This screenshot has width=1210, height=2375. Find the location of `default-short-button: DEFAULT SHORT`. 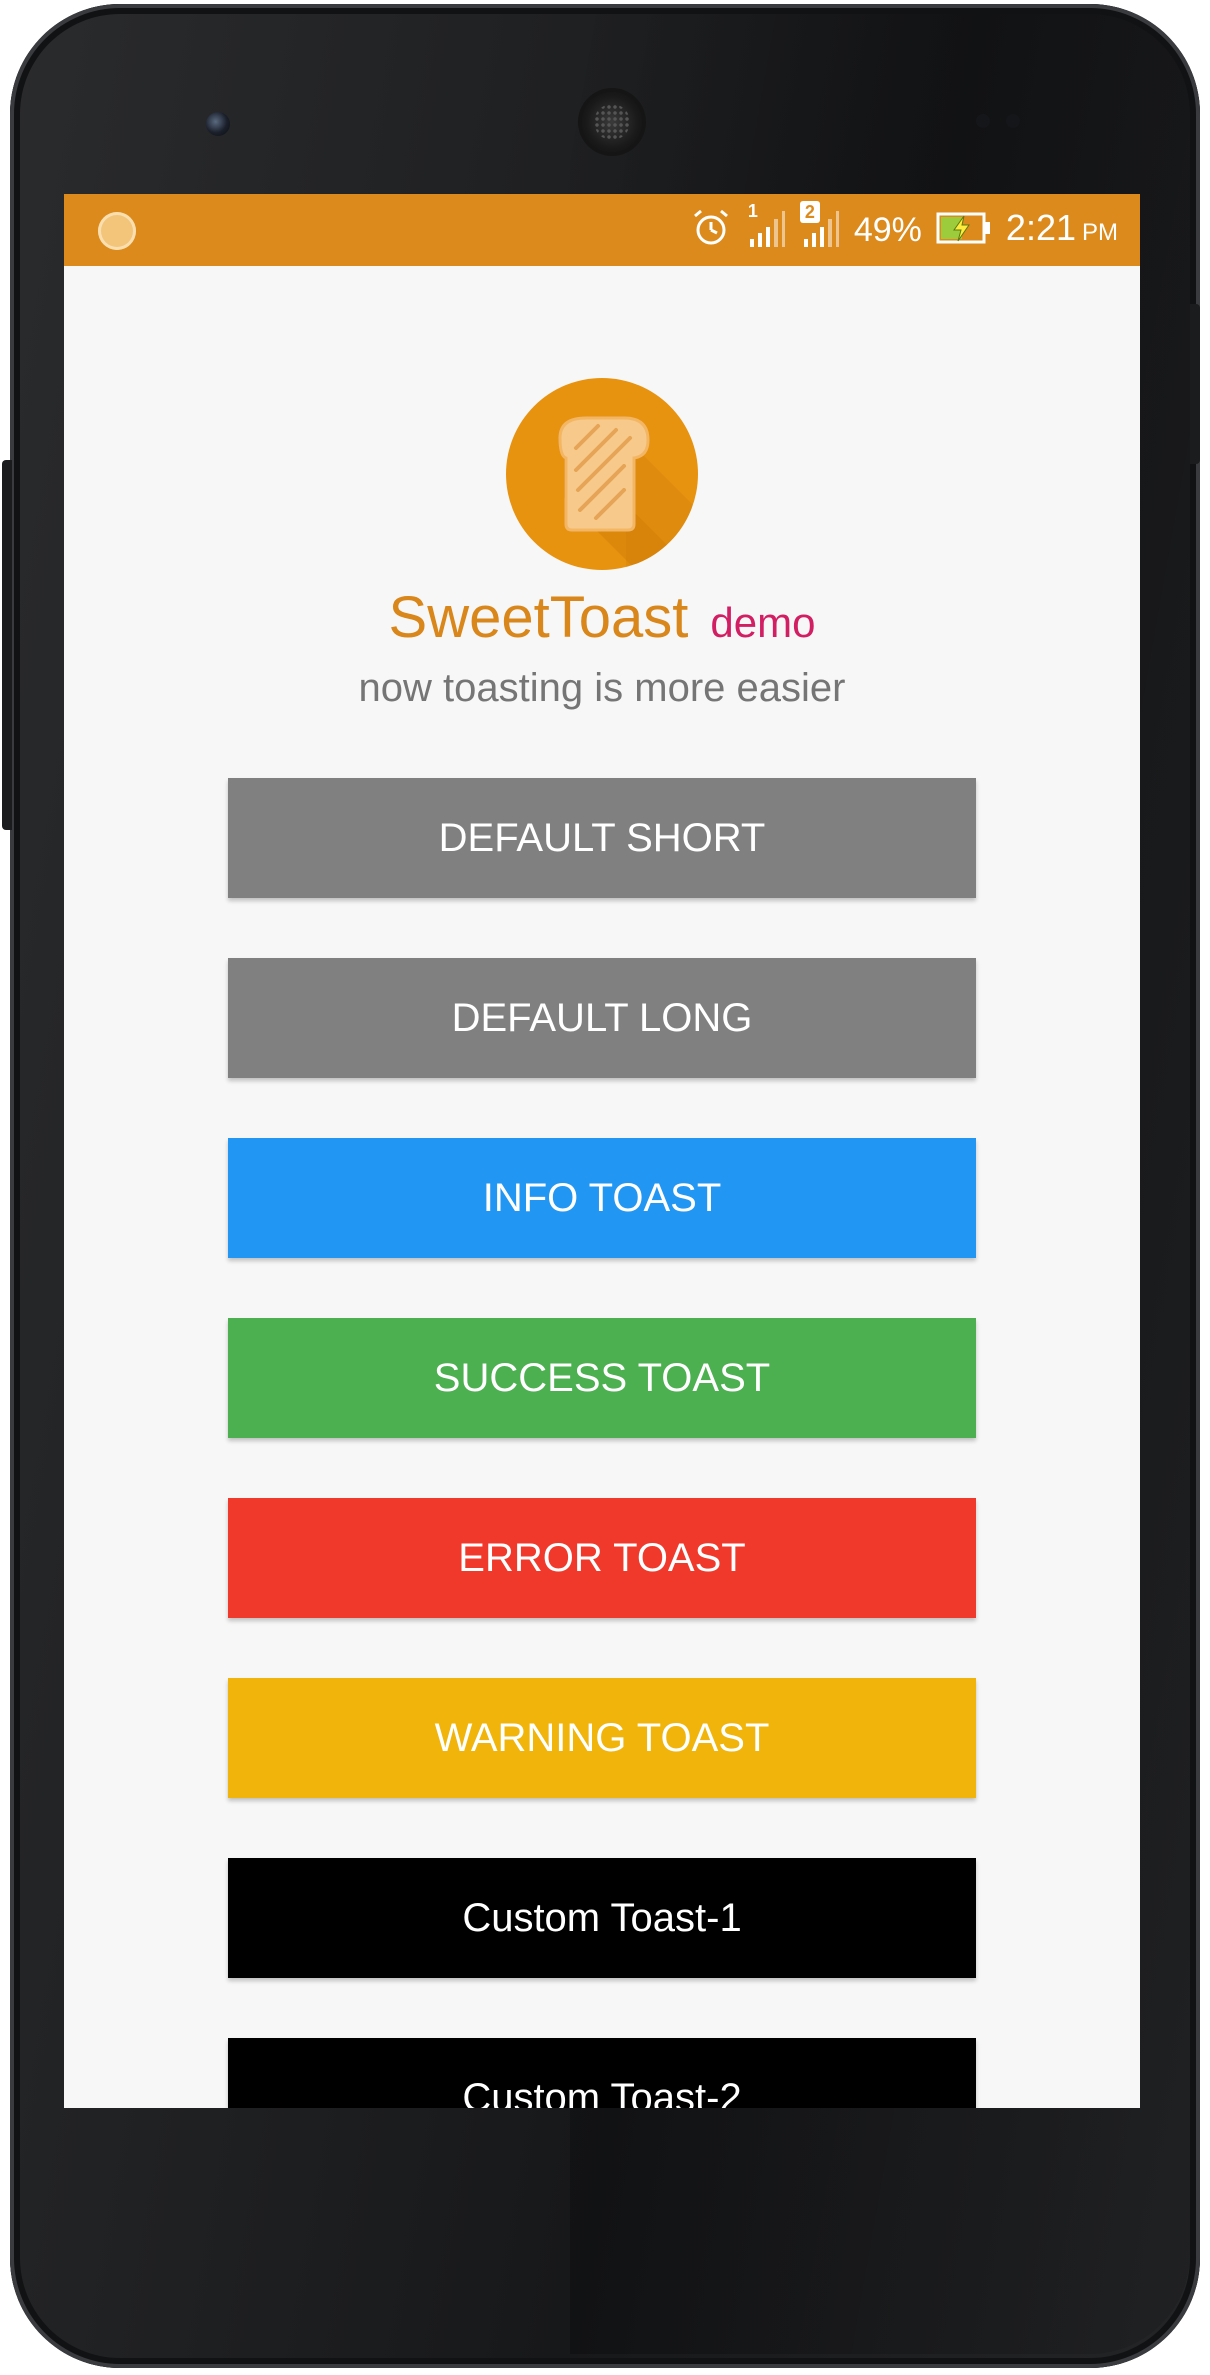

default-short-button: DEFAULT SHORT is located at coordinates (602, 838).